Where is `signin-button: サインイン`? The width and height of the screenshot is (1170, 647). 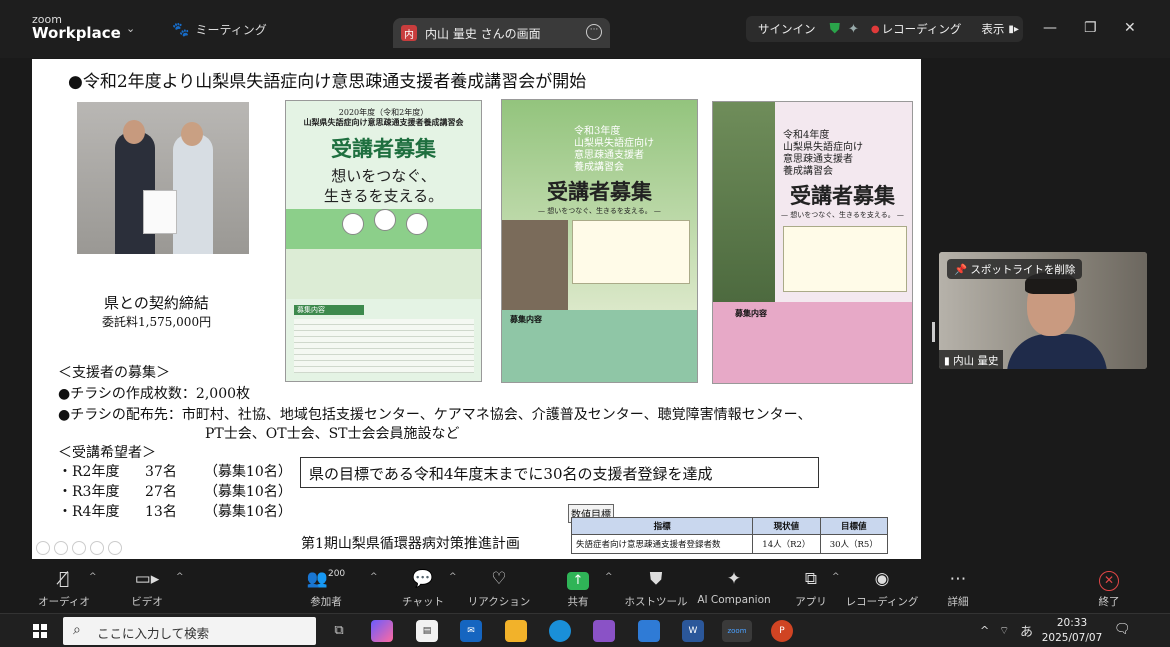 signin-button: サインイン is located at coordinates (787, 29).